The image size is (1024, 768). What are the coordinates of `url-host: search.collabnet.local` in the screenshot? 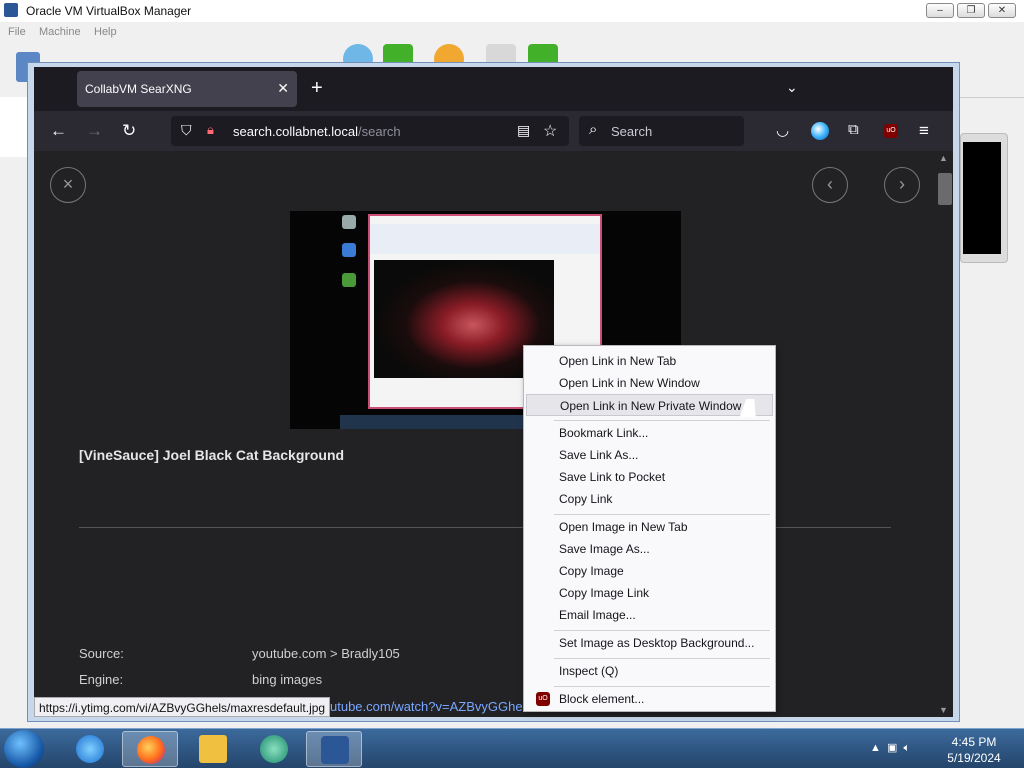 It's located at (296, 131).